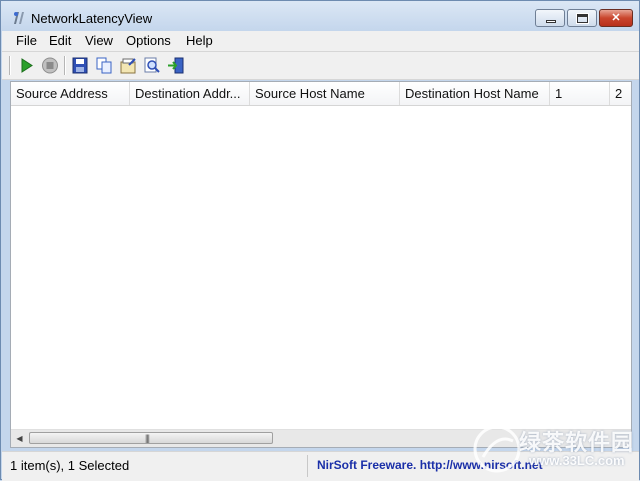  What do you see at coordinates (551, 21) in the screenshot?
I see `minimize-icon` at bounding box center [551, 21].